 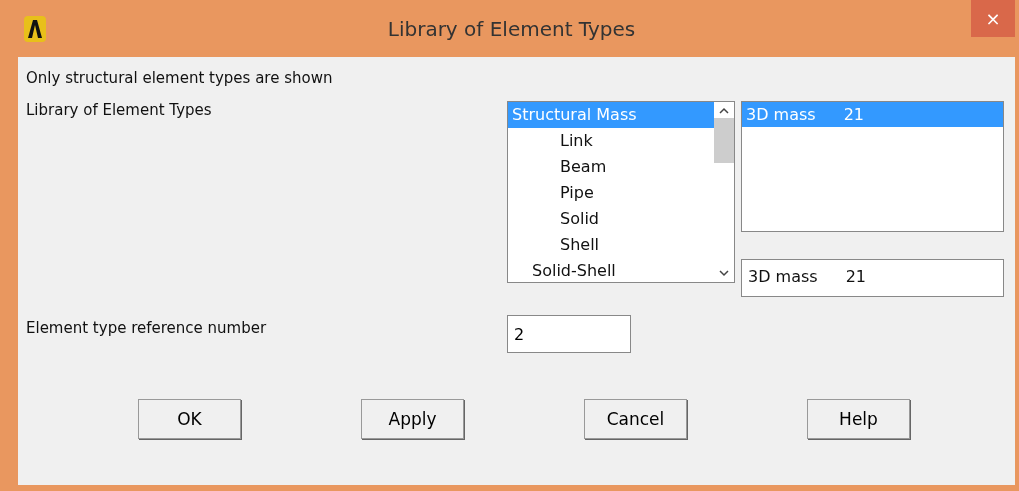 What do you see at coordinates (635, 419) in the screenshot?
I see `dialog-button: Cancel` at bounding box center [635, 419].